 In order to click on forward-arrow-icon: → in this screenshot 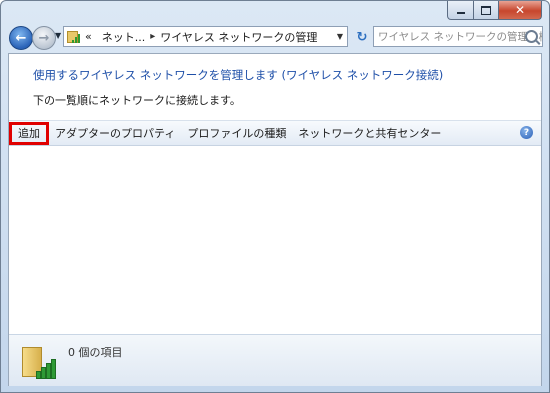, I will do `click(44, 38)`.